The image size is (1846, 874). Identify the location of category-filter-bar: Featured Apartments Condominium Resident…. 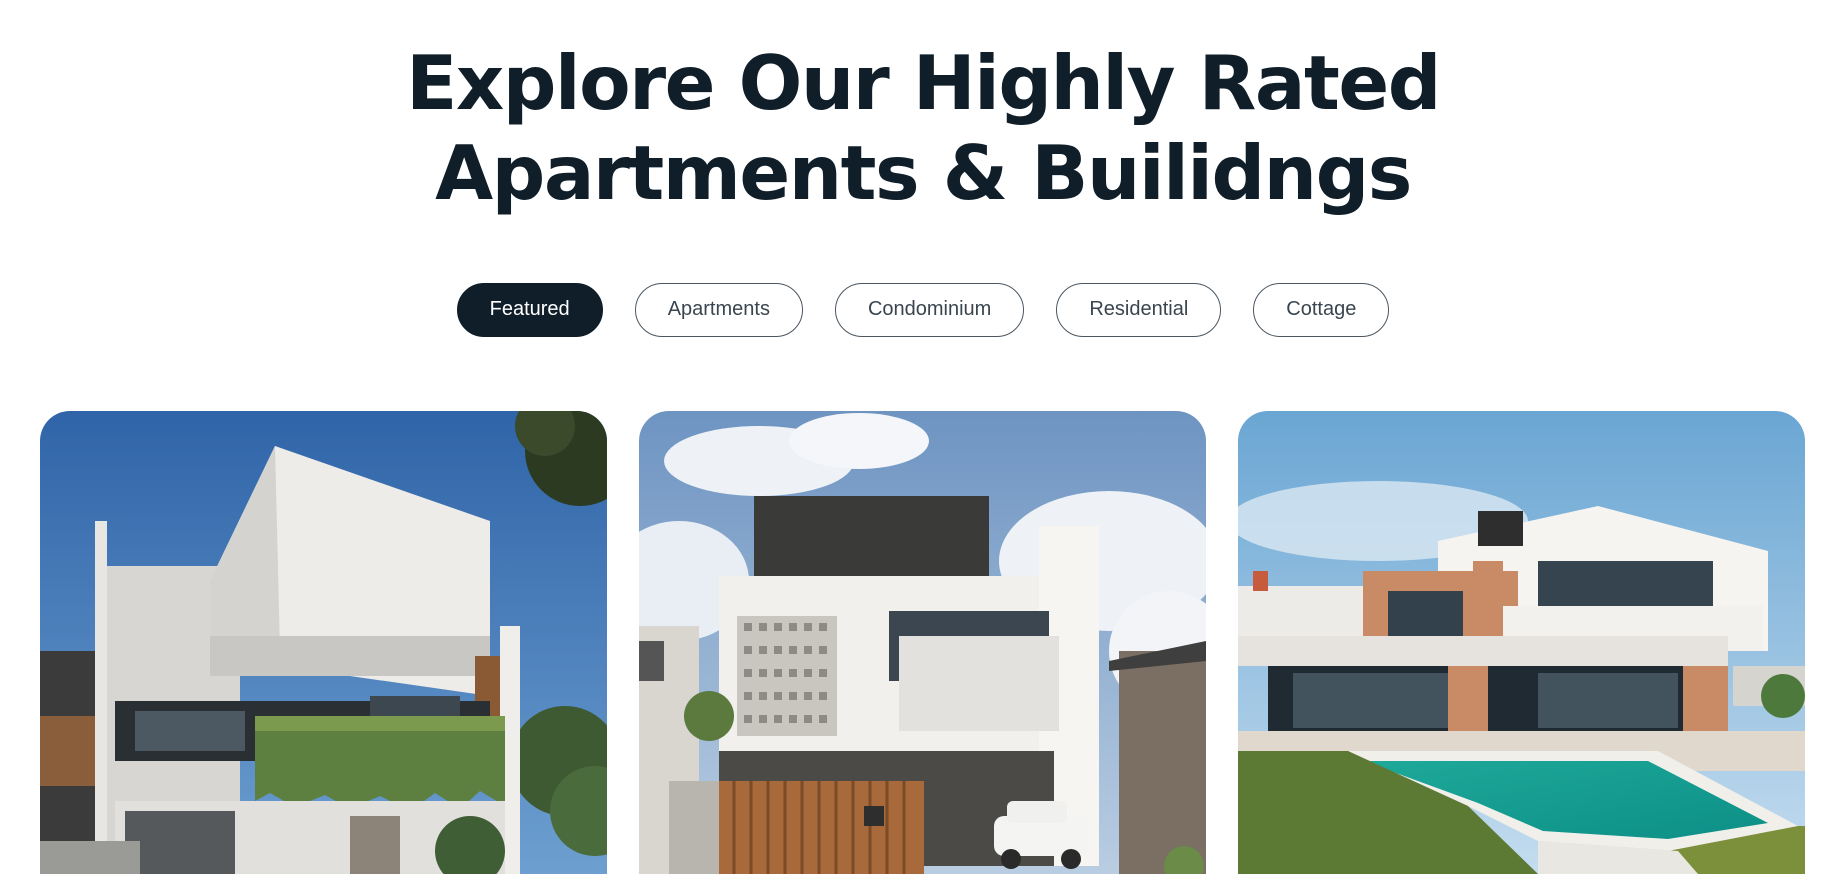
(923, 310).